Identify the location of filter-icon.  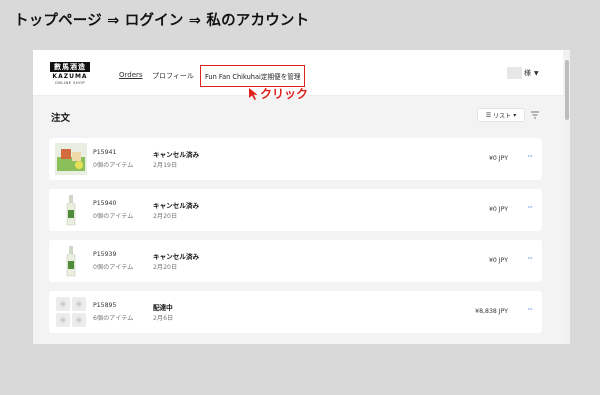
(535, 115).